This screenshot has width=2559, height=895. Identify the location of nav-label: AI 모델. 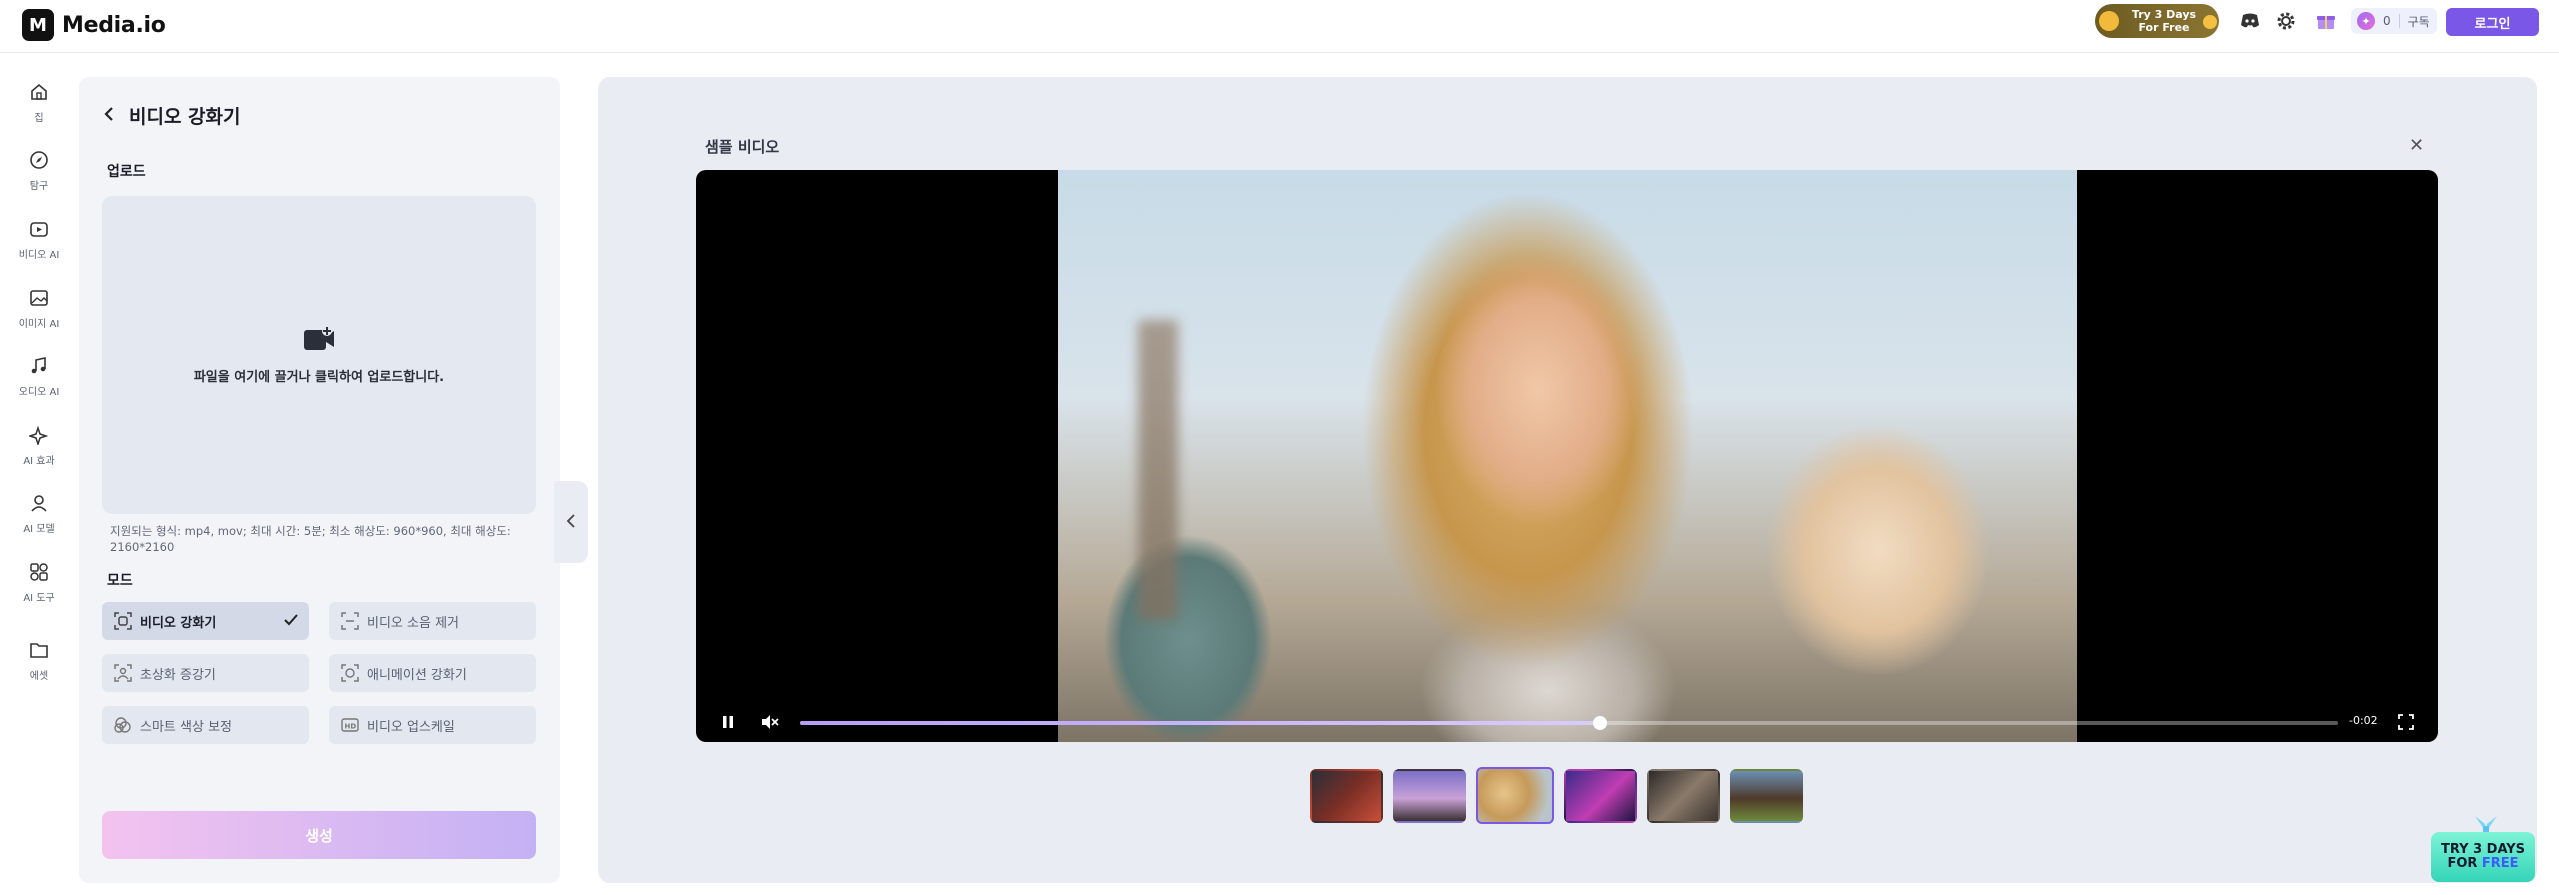
(39, 529).